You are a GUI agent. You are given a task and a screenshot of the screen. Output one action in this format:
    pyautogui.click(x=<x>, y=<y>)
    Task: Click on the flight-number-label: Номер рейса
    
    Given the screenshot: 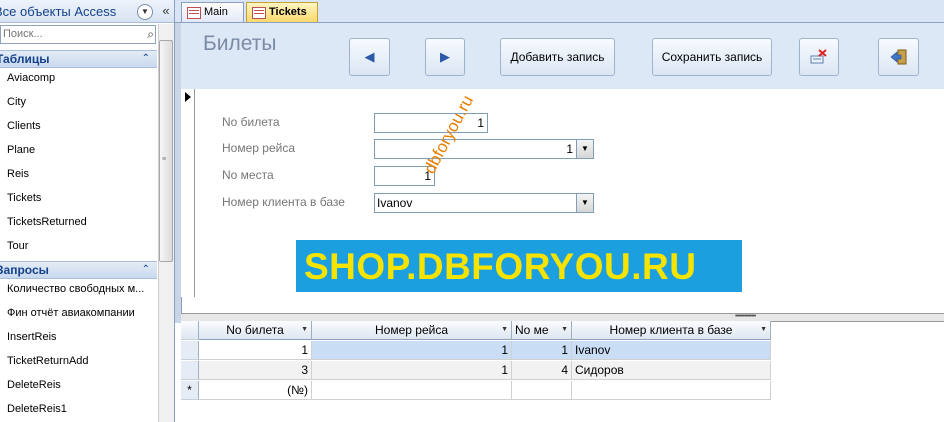 What is the action you would take?
    pyautogui.click(x=258, y=148)
    